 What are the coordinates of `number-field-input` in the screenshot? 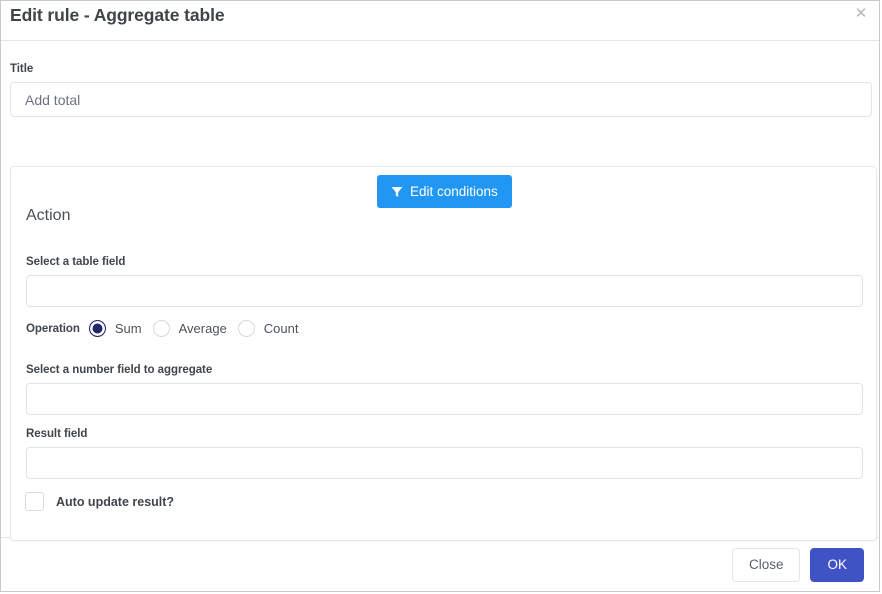 It's located at (444, 399).